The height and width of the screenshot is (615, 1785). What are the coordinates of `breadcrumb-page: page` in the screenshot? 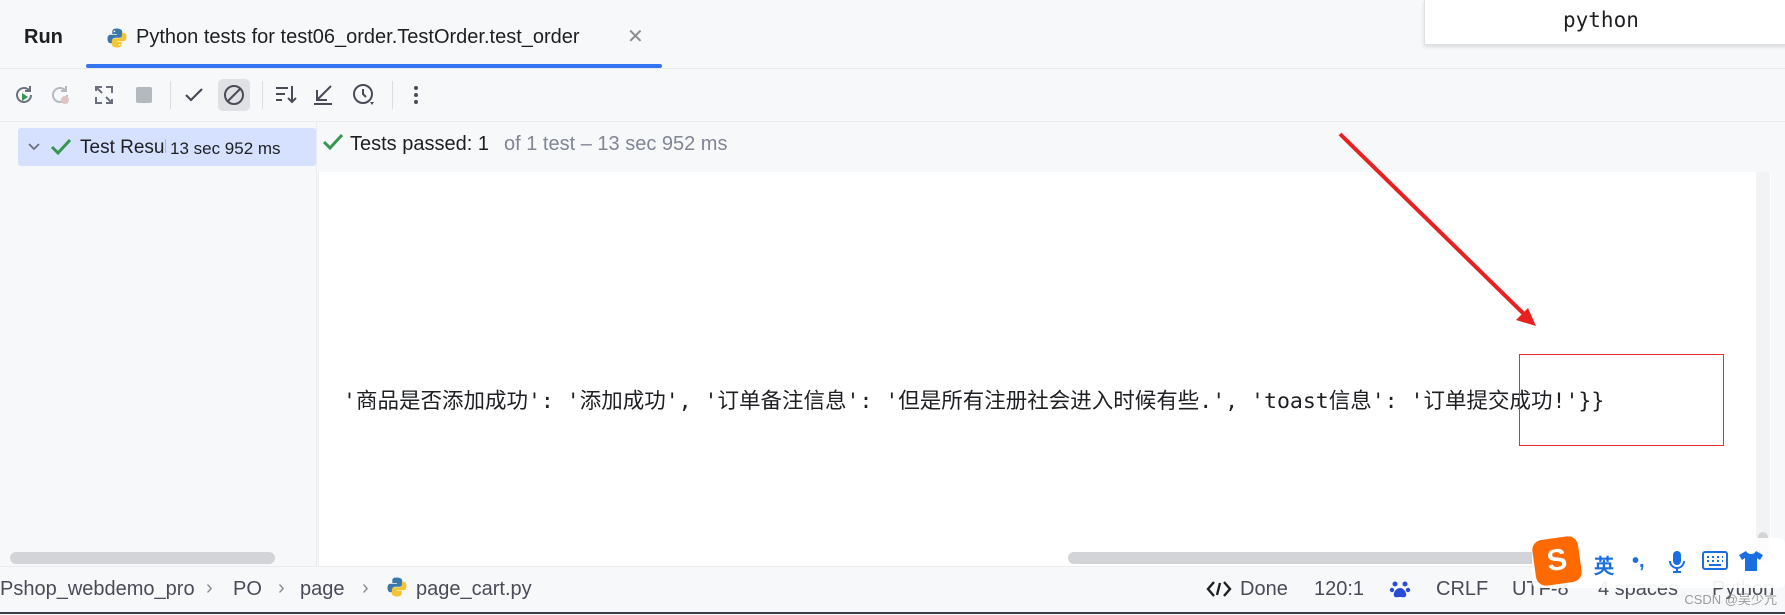 It's located at (322, 589).